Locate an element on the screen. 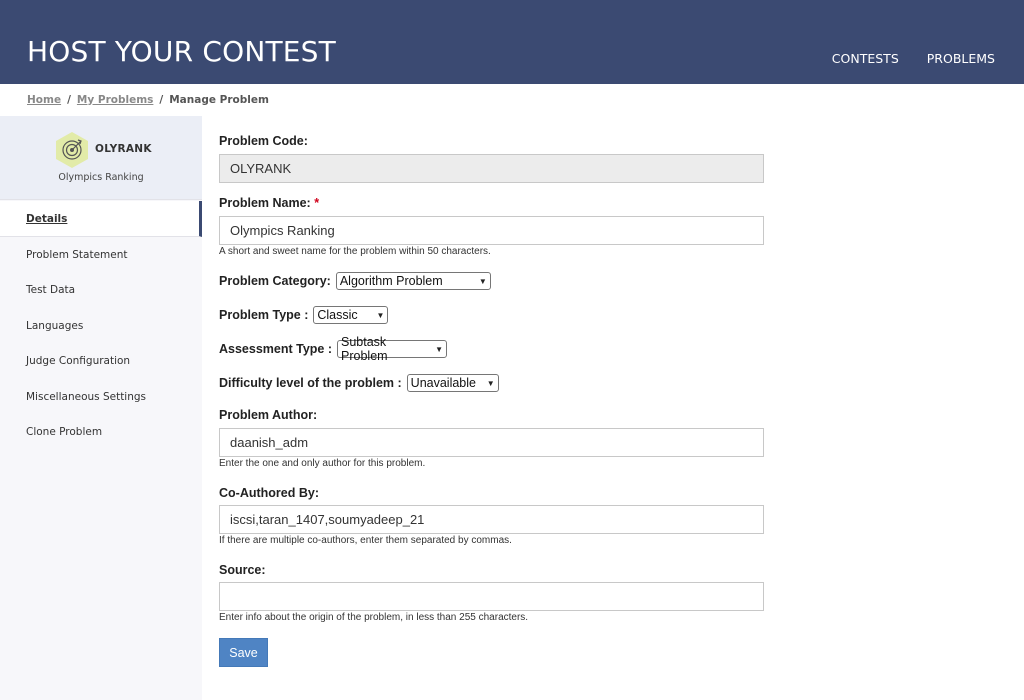 The height and width of the screenshot is (700, 1024). problem-name-field is located at coordinates (491, 230).